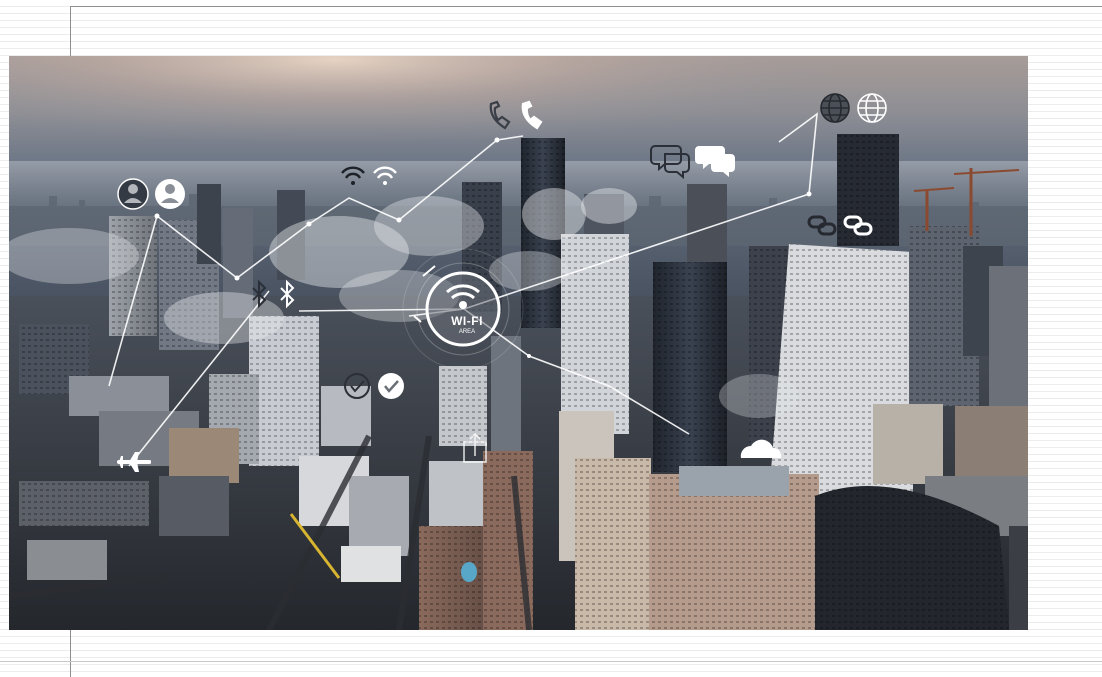 The height and width of the screenshot is (677, 1102). I want to click on slide-border-top, so click(586, 6).